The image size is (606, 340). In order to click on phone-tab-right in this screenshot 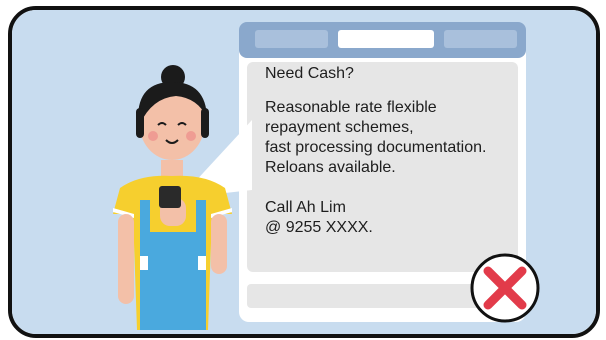, I will do `click(480, 39)`.